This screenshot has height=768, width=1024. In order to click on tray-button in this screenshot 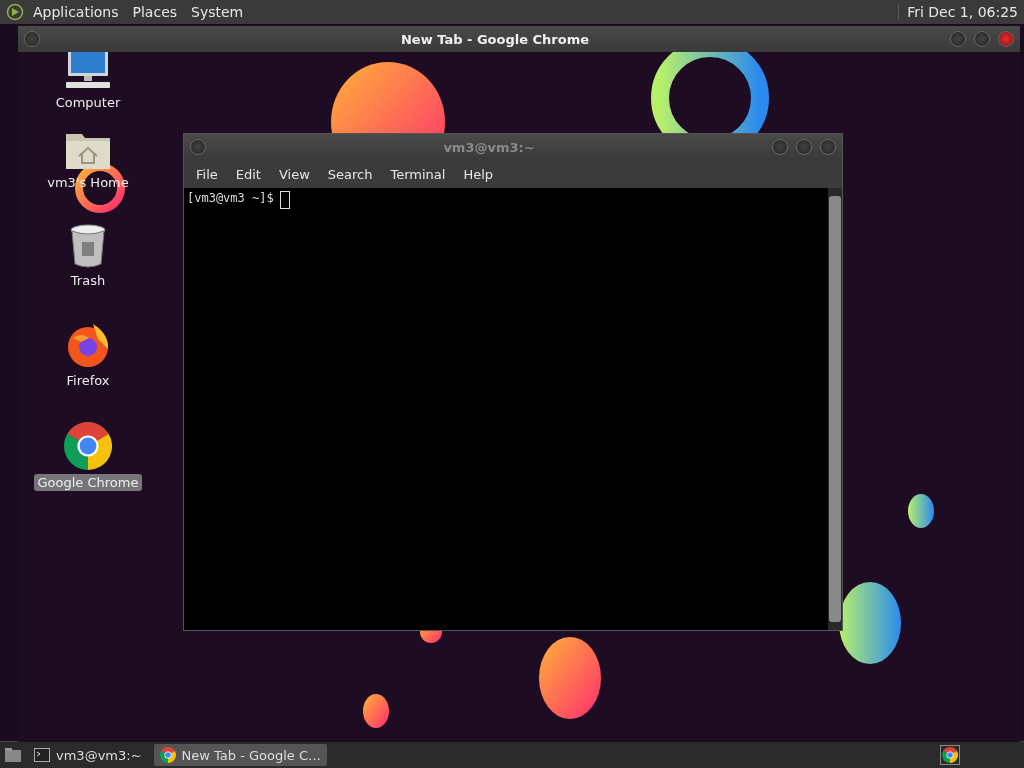, I will do `click(950, 755)`.